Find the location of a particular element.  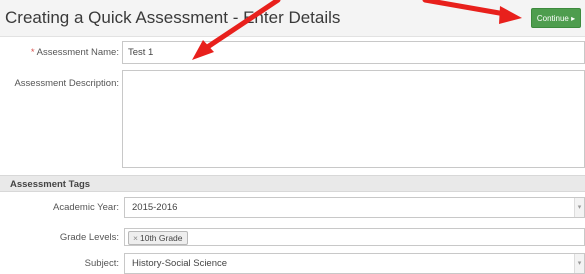

grade-levels-label: Grade Levels: is located at coordinates (89, 237).